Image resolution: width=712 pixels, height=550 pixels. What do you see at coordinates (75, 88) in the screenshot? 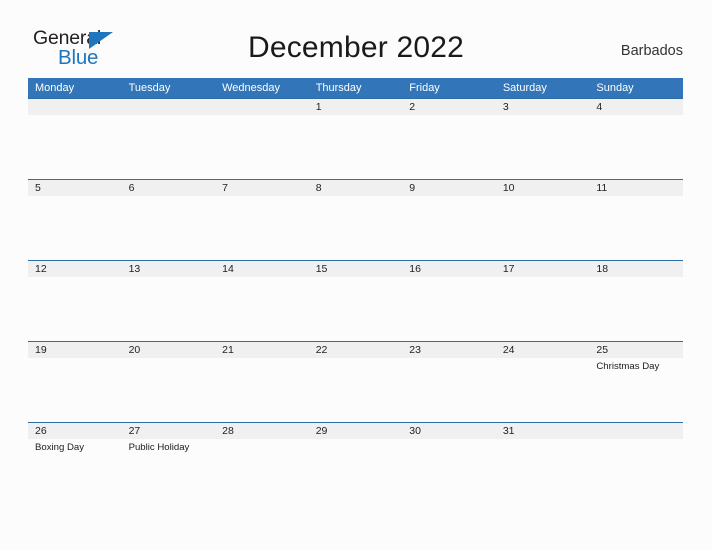
I see `weekday-header-monday: Monday` at bounding box center [75, 88].